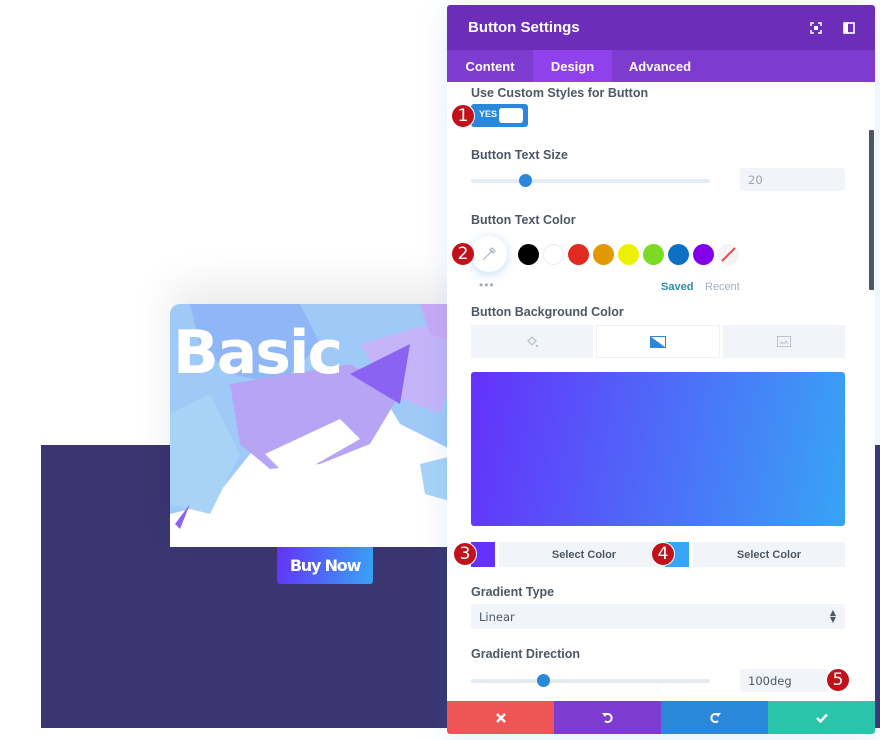  I want to click on tab-advanced: Advanced, so click(660, 66).